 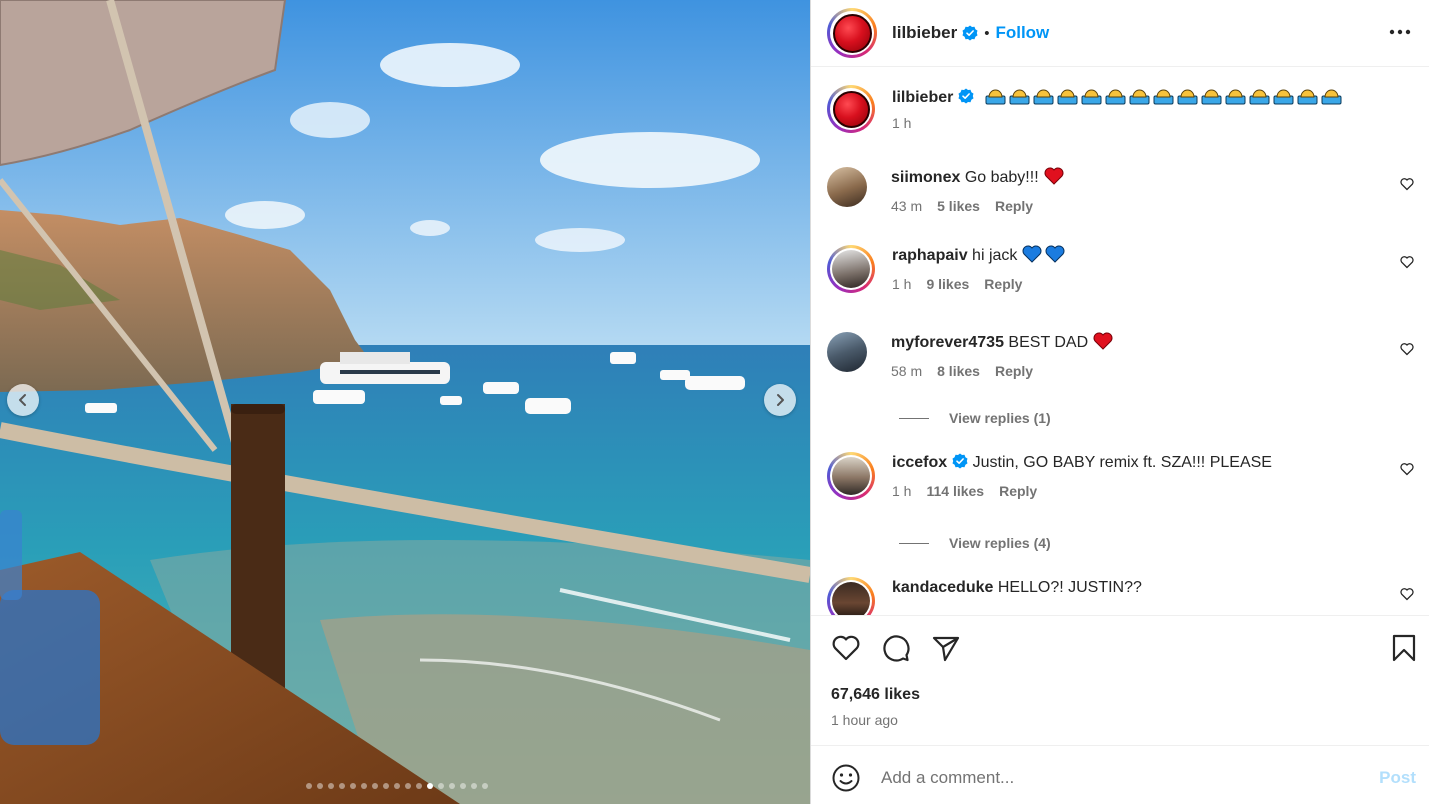 I want to click on view-replies-button: View replies (4), so click(x=975, y=543).